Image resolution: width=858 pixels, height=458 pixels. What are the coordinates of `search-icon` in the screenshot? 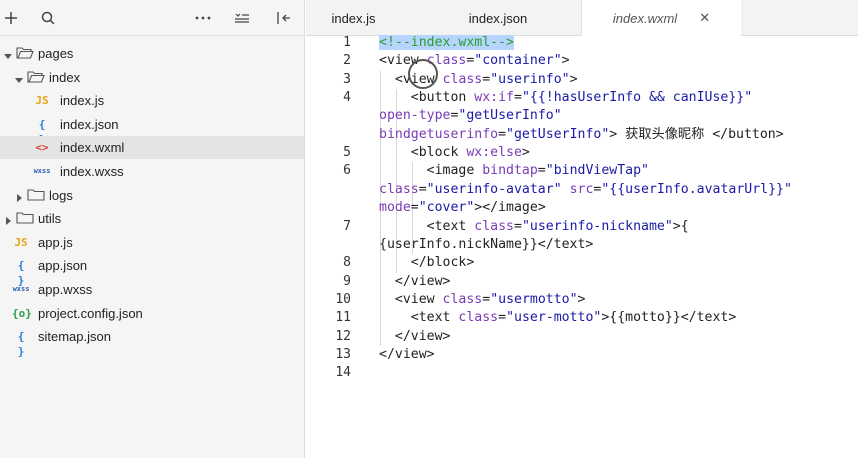 It's located at (48, 18).